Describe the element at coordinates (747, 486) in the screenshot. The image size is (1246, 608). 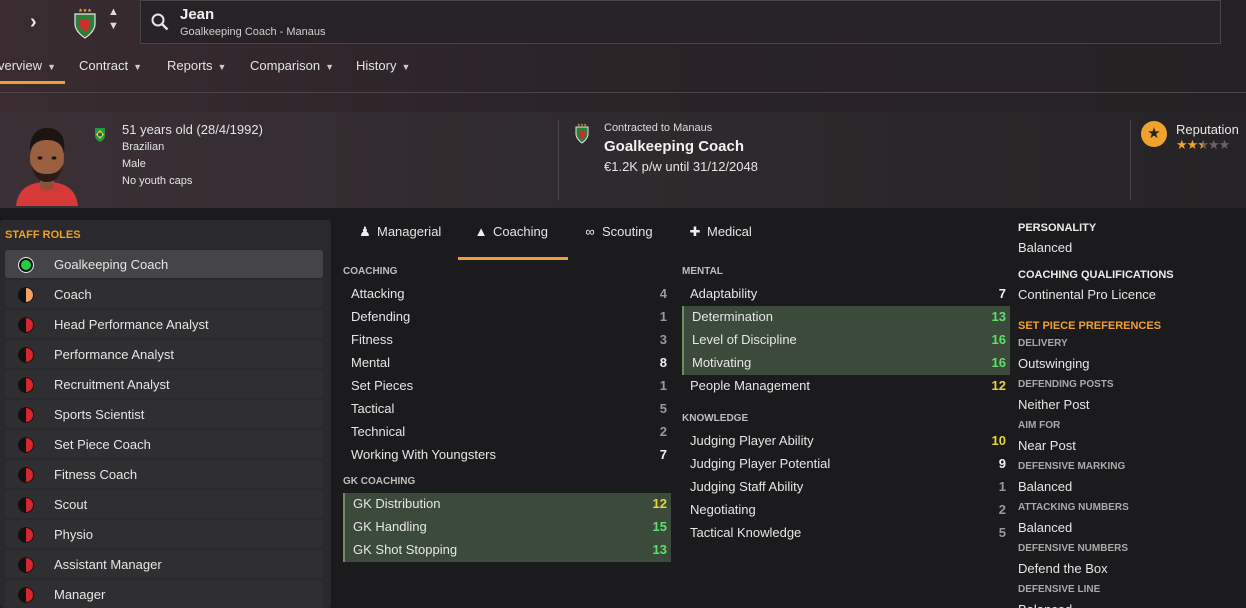
I see `attribute-name: Judging Staff Ability` at that location.